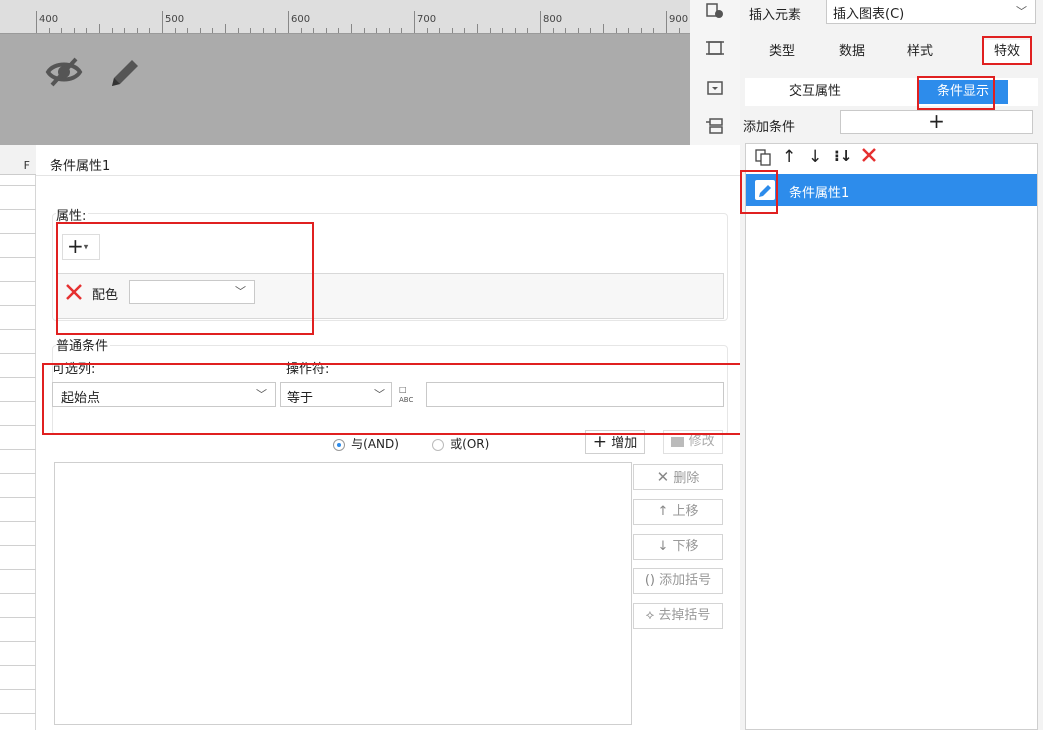  I want to click on ruler: 400 500 600 700 800 900, so click(345, 17).